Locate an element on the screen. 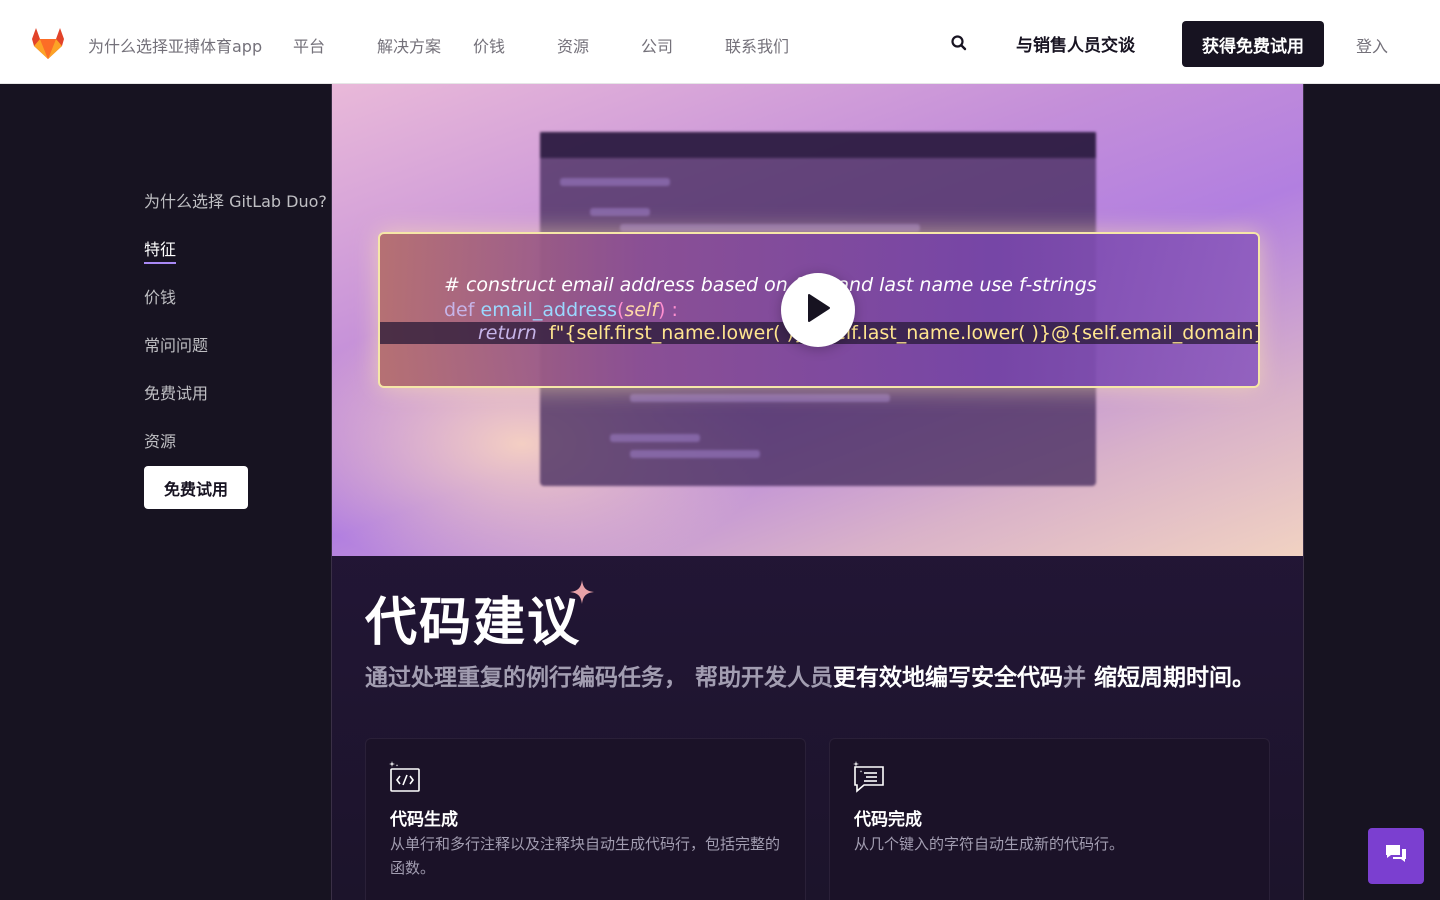 This screenshot has width=1440, height=900. sidebar-item-free-trial: 免费试用 is located at coordinates (176, 392).